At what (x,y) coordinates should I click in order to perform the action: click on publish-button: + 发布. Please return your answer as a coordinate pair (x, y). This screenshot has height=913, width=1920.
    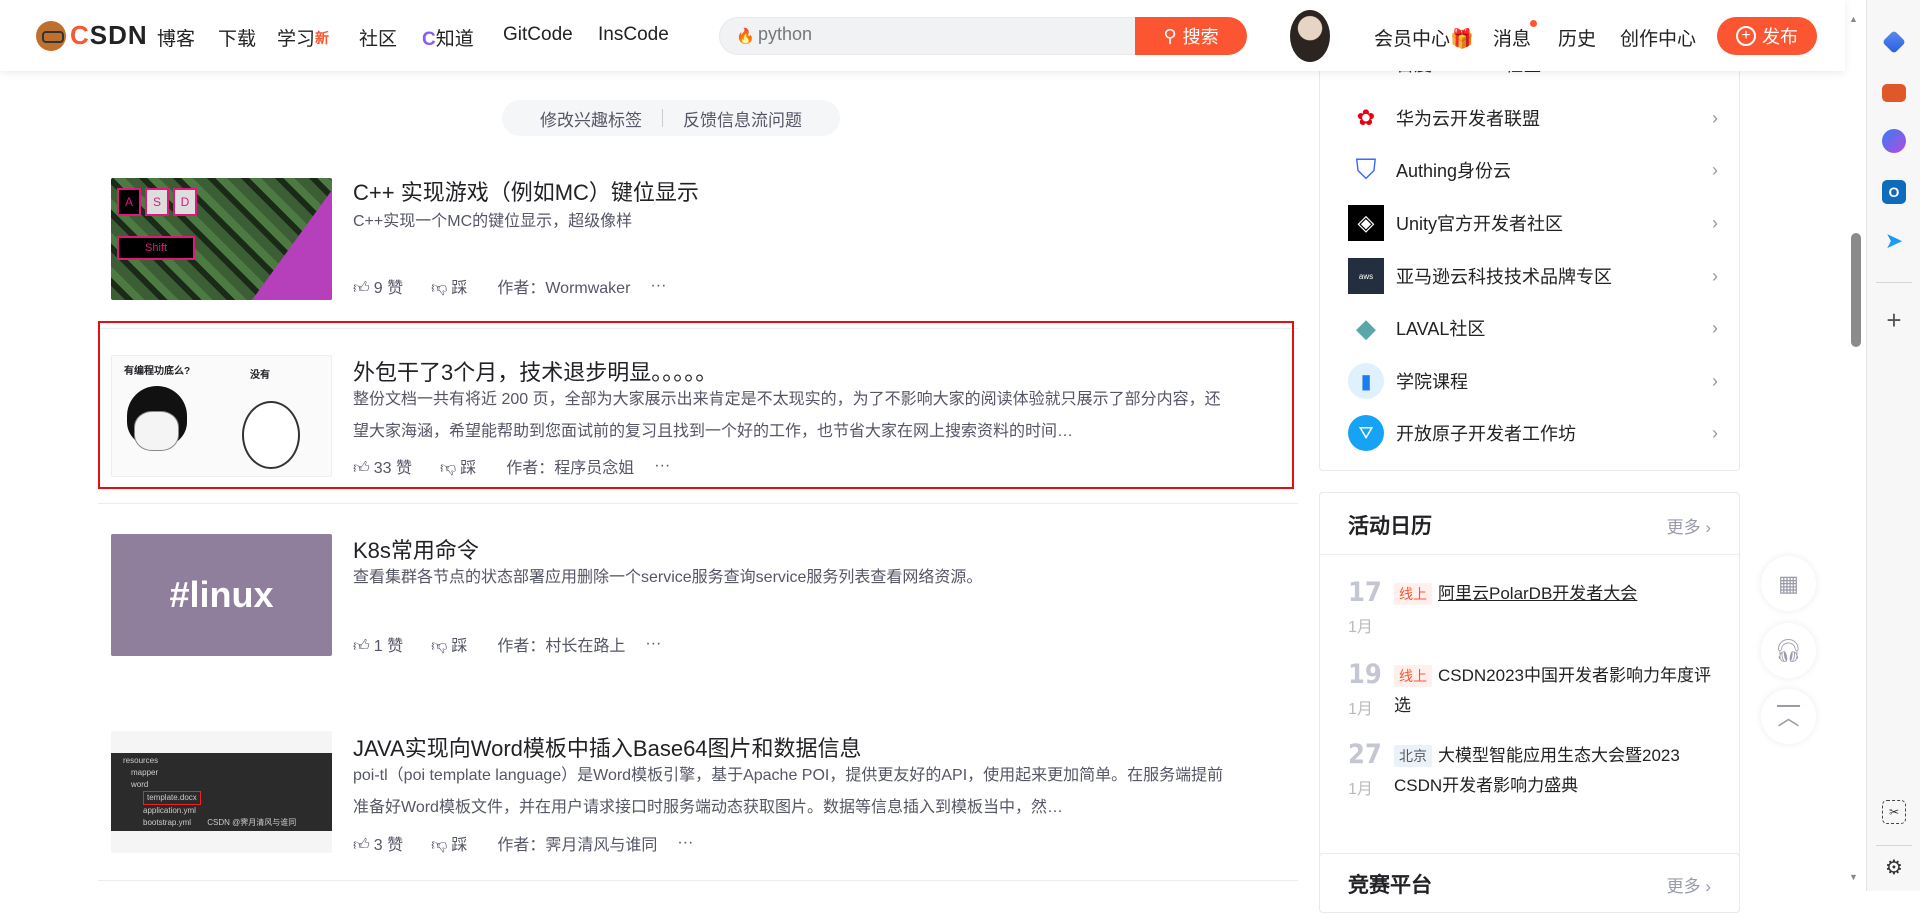
    Looking at the image, I should click on (1767, 36).